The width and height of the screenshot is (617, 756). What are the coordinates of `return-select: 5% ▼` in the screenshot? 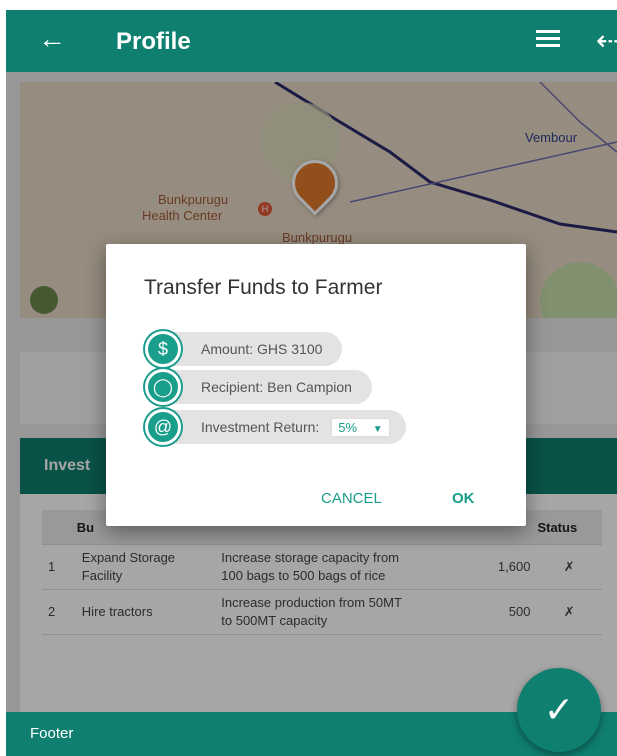 It's located at (360, 427).